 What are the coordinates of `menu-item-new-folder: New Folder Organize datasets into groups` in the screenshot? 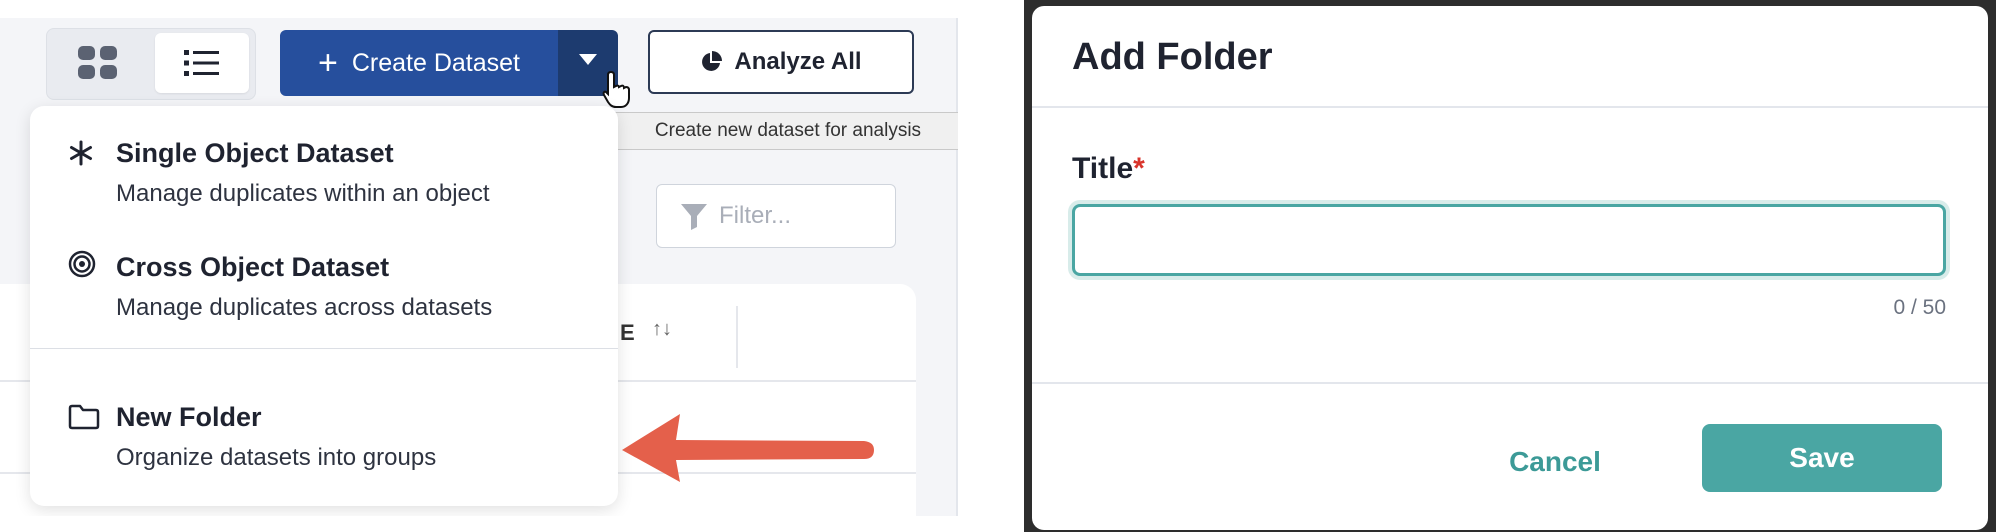 It's located at (324, 427).